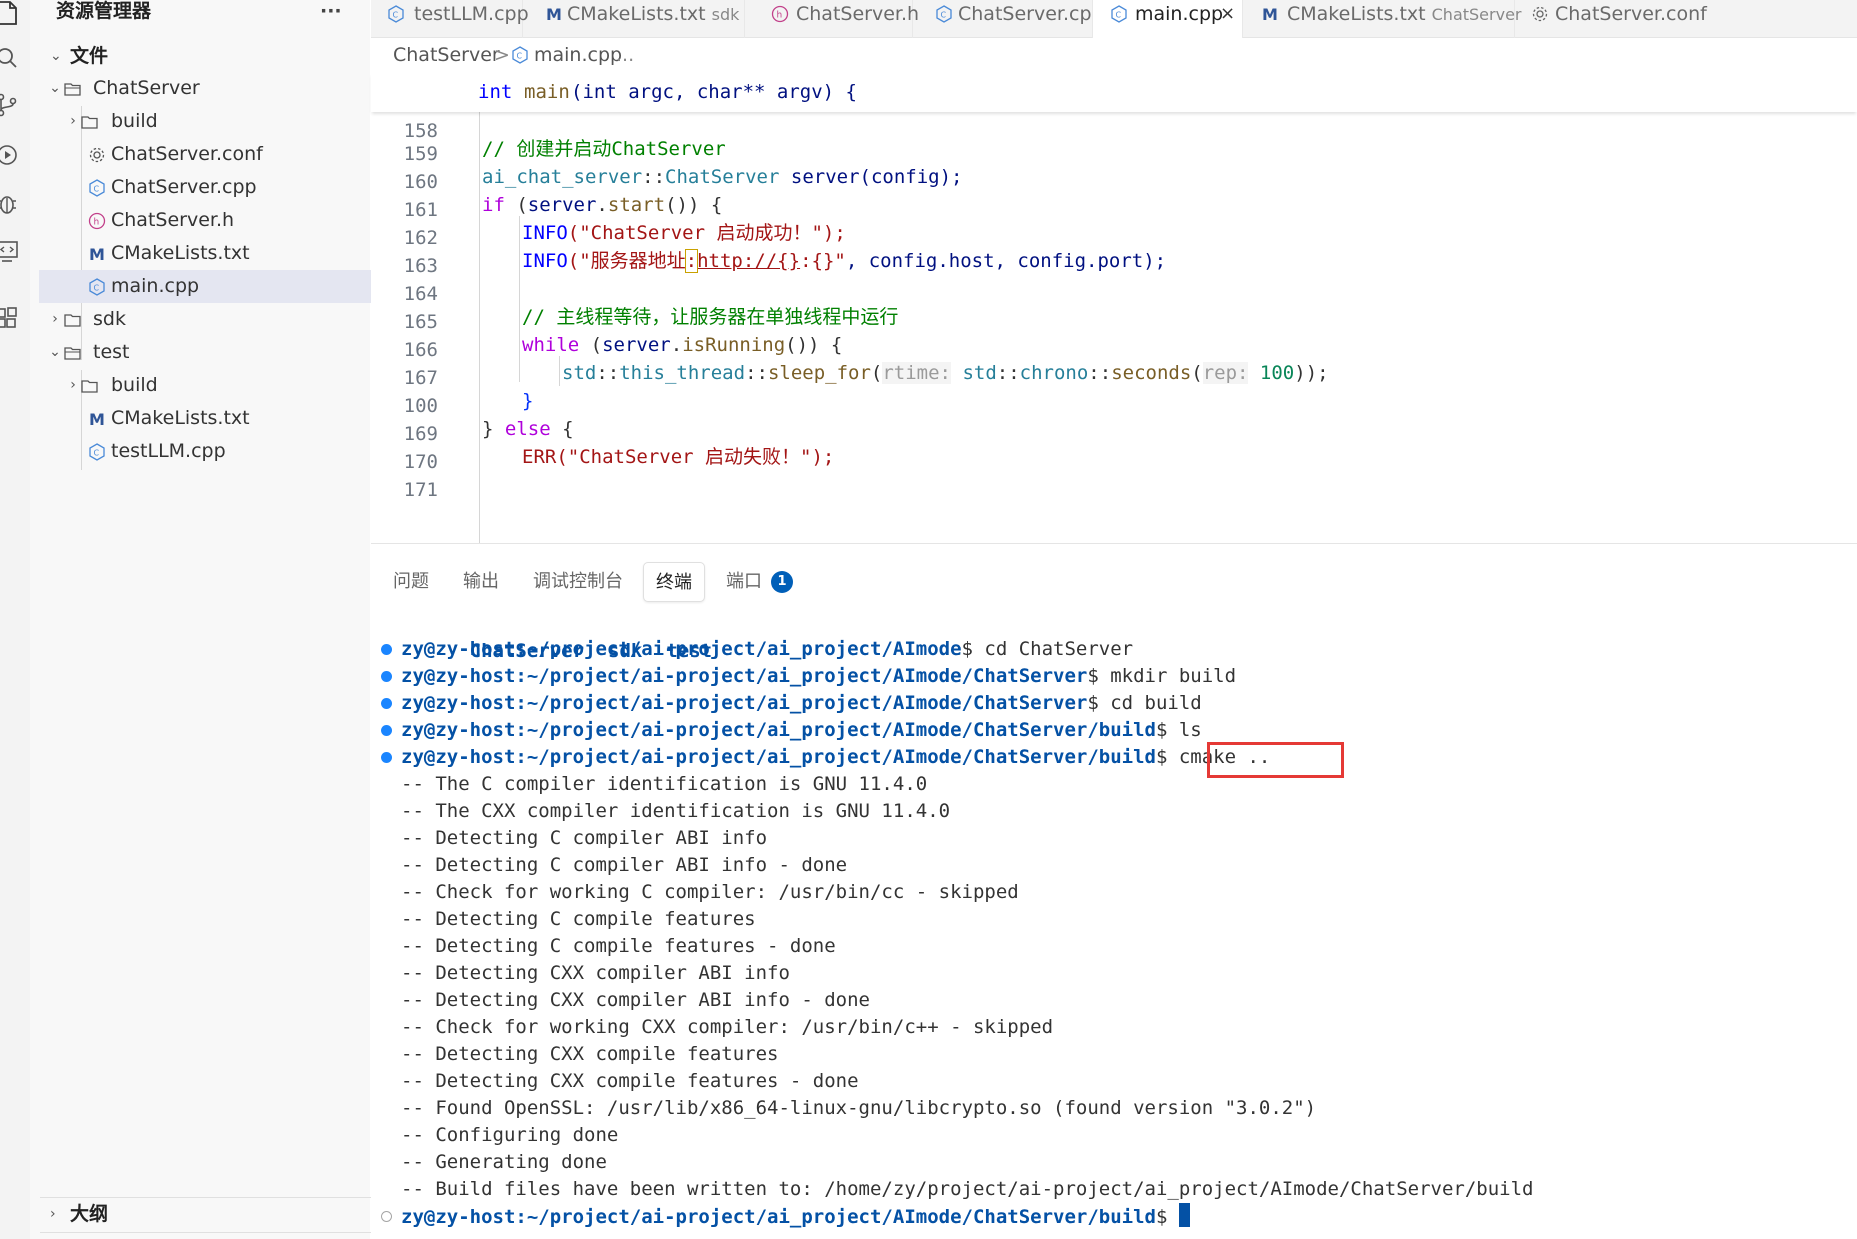  I want to click on tab-chatserver-cpp: C ChatServer.cpp, so click(1008, 19).